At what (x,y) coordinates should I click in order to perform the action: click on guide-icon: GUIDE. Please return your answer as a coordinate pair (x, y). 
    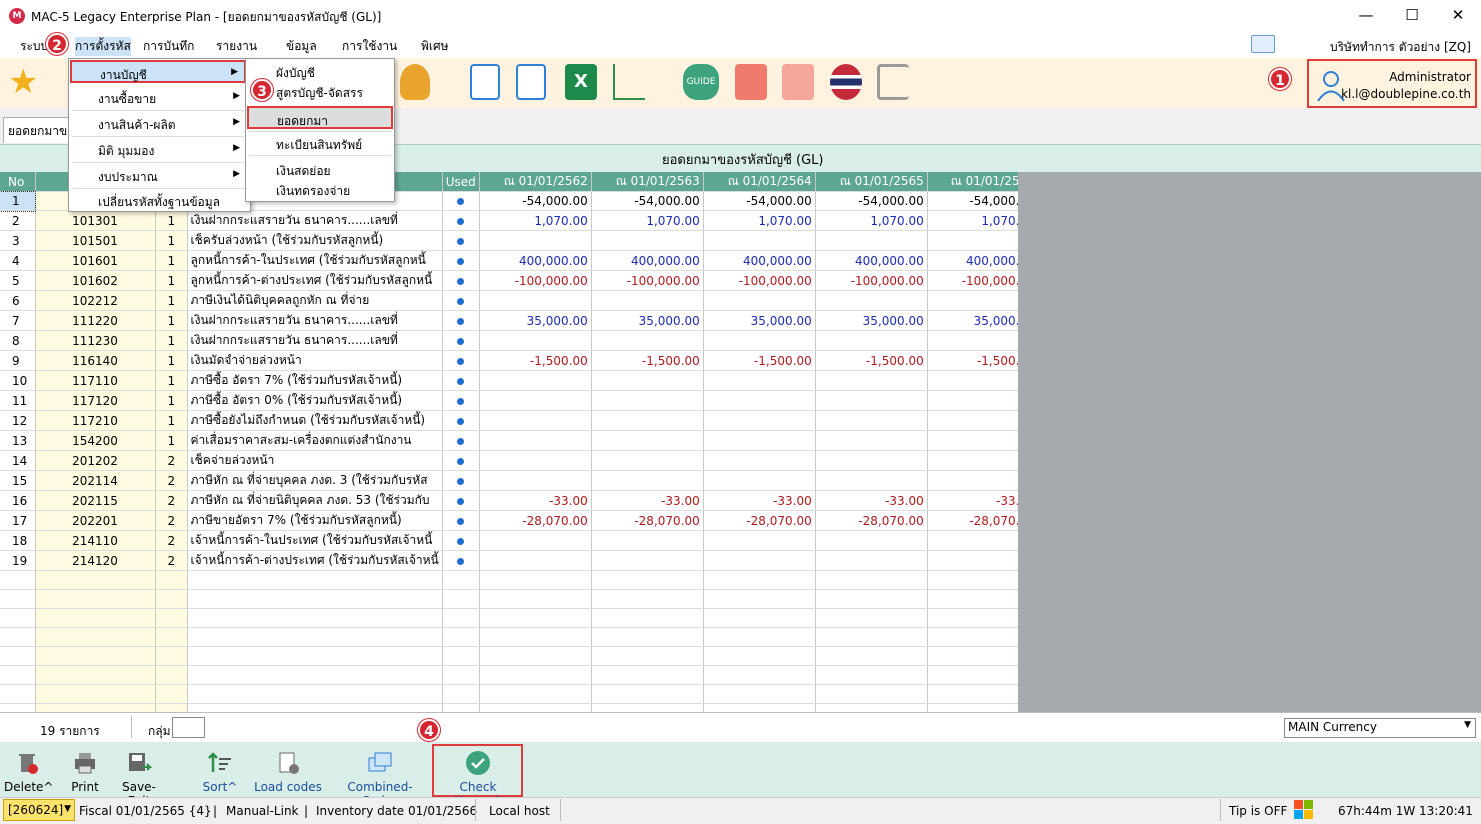
    Looking at the image, I should click on (701, 82).